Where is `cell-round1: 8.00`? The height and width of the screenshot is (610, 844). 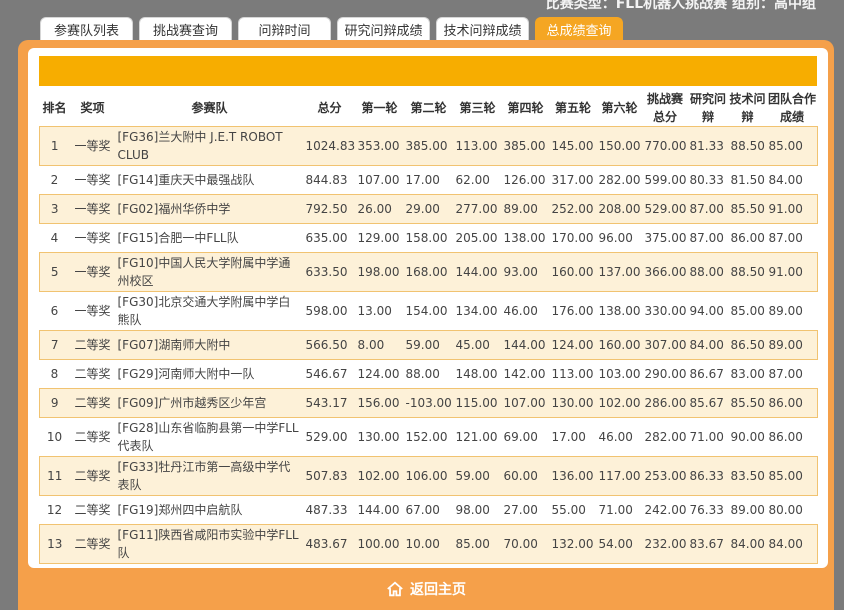
cell-round1: 8.00 is located at coordinates (379, 345).